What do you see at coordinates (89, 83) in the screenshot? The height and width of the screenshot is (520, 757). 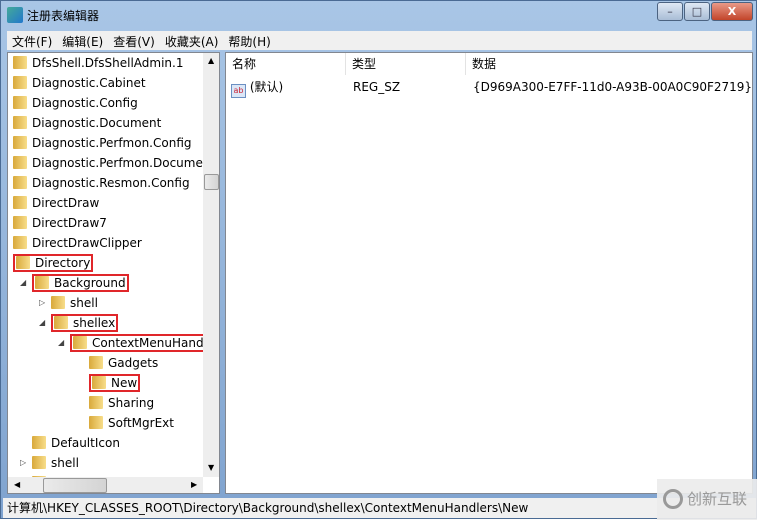 I see `tree-item-label: Diagnostic.Cabinet` at bounding box center [89, 83].